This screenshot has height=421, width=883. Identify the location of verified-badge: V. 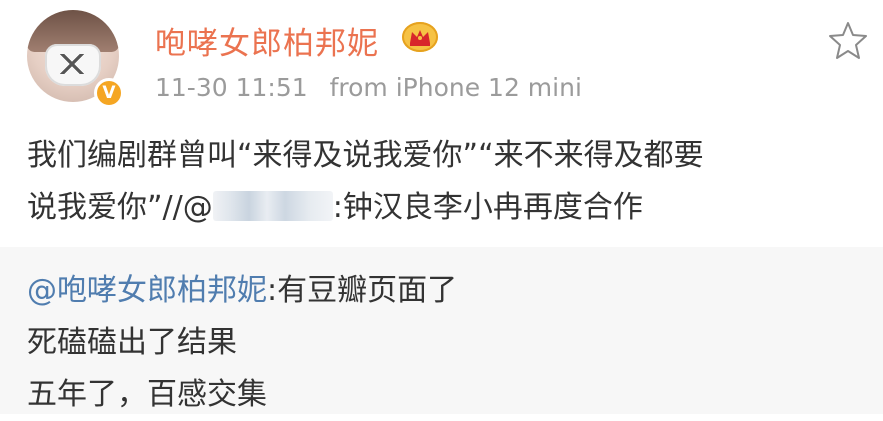
(109, 93).